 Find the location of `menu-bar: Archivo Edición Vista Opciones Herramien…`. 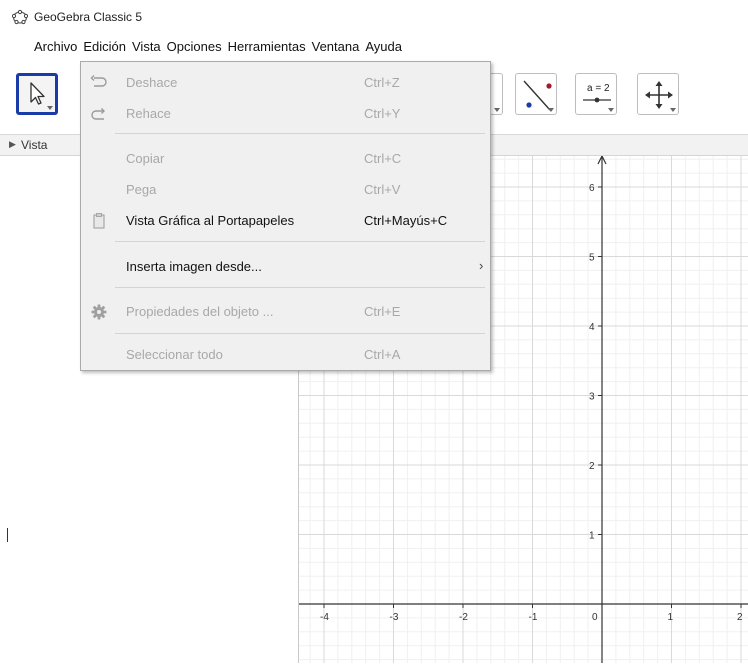

menu-bar: Archivo Edición Vista Opciones Herramien… is located at coordinates (202, 47).